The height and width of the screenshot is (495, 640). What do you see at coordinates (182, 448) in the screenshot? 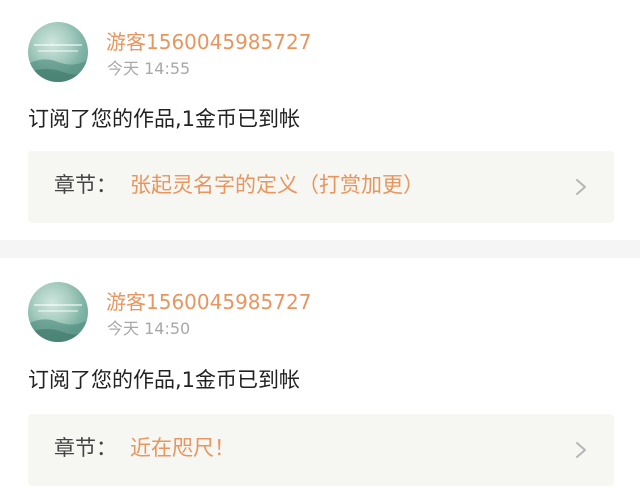
I see `chapter-title: 近在咫尺！` at bounding box center [182, 448].